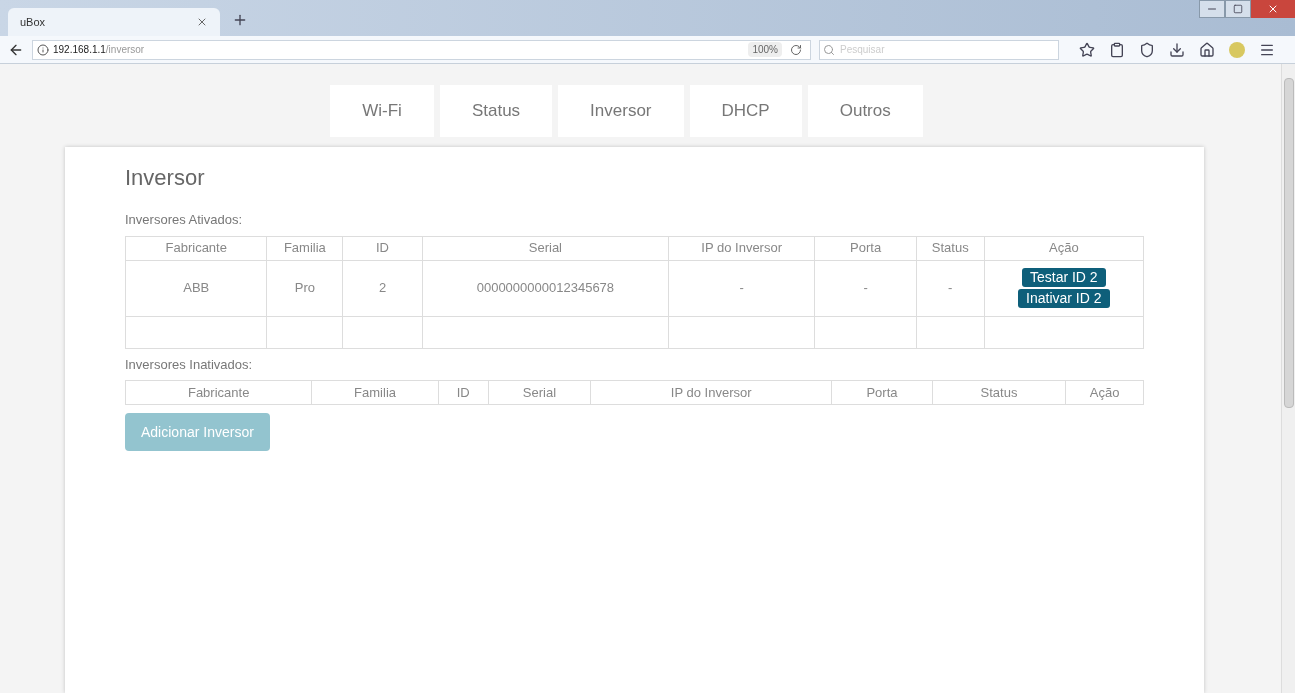  I want to click on action-button: Testar ID 2, so click(1063, 277).